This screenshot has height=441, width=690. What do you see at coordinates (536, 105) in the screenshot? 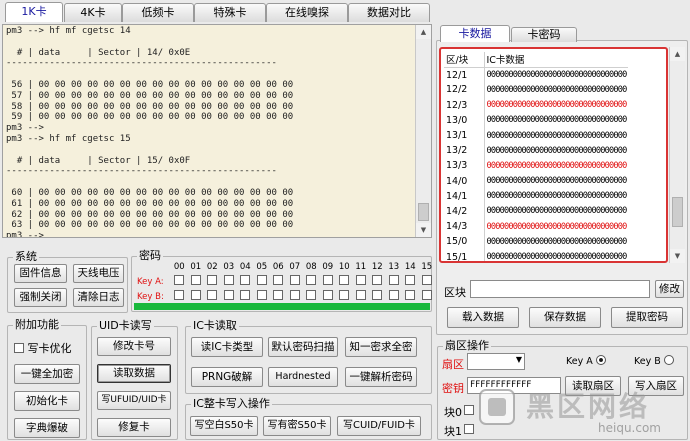
I see `table-row: 12/3 00000000000000000000000000000000` at bounding box center [536, 105].